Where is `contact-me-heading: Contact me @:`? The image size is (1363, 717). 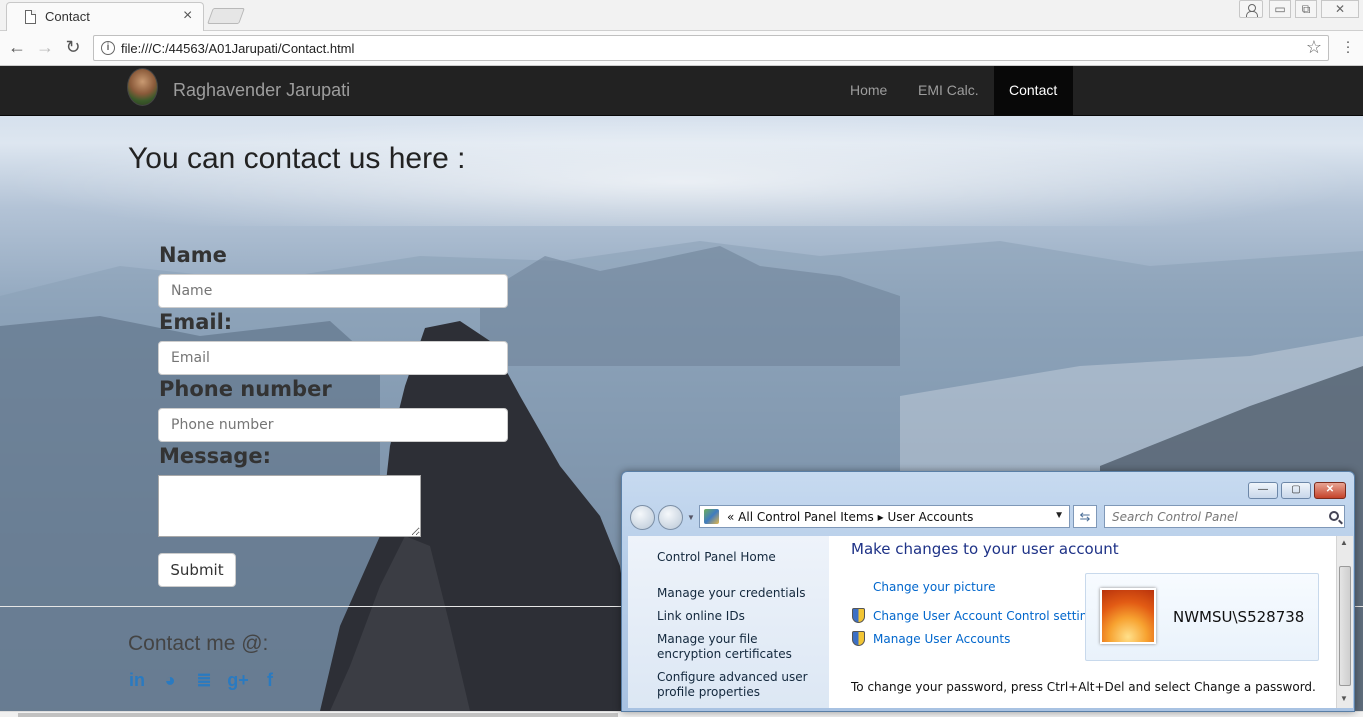
contact-me-heading: Contact me @: is located at coordinates (198, 643).